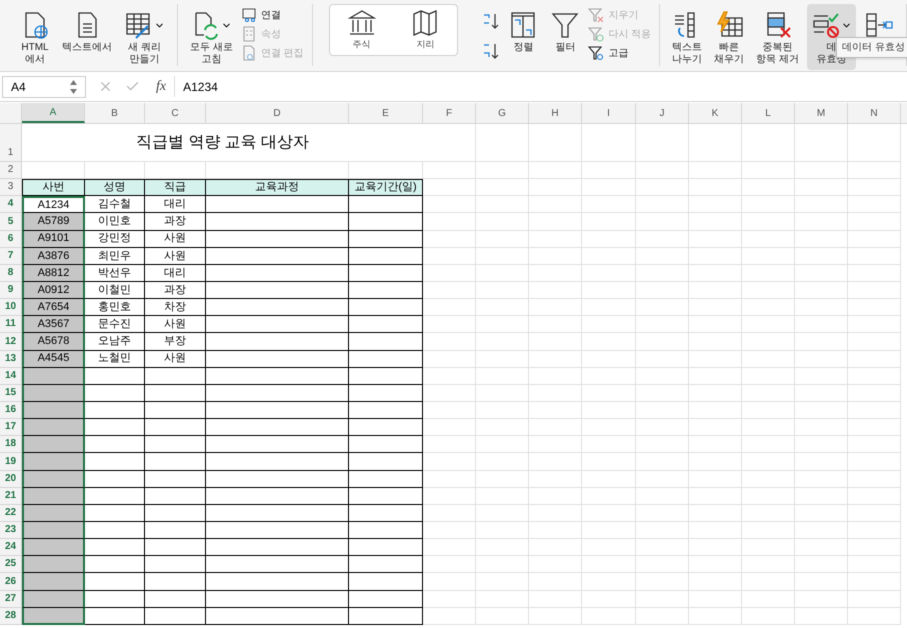  I want to click on row-header: 4, so click(11, 205).